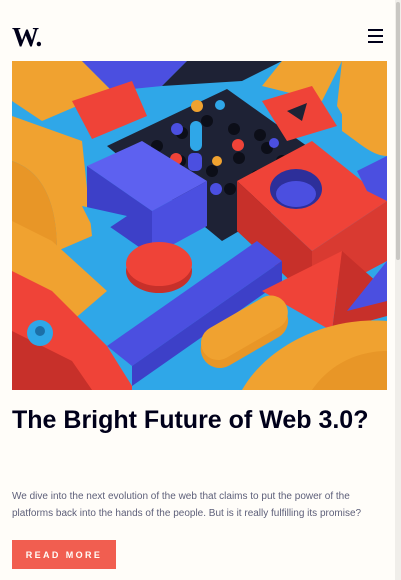 The height and width of the screenshot is (580, 401). I want to click on read-more-button: READ MORE, so click(64, 554).